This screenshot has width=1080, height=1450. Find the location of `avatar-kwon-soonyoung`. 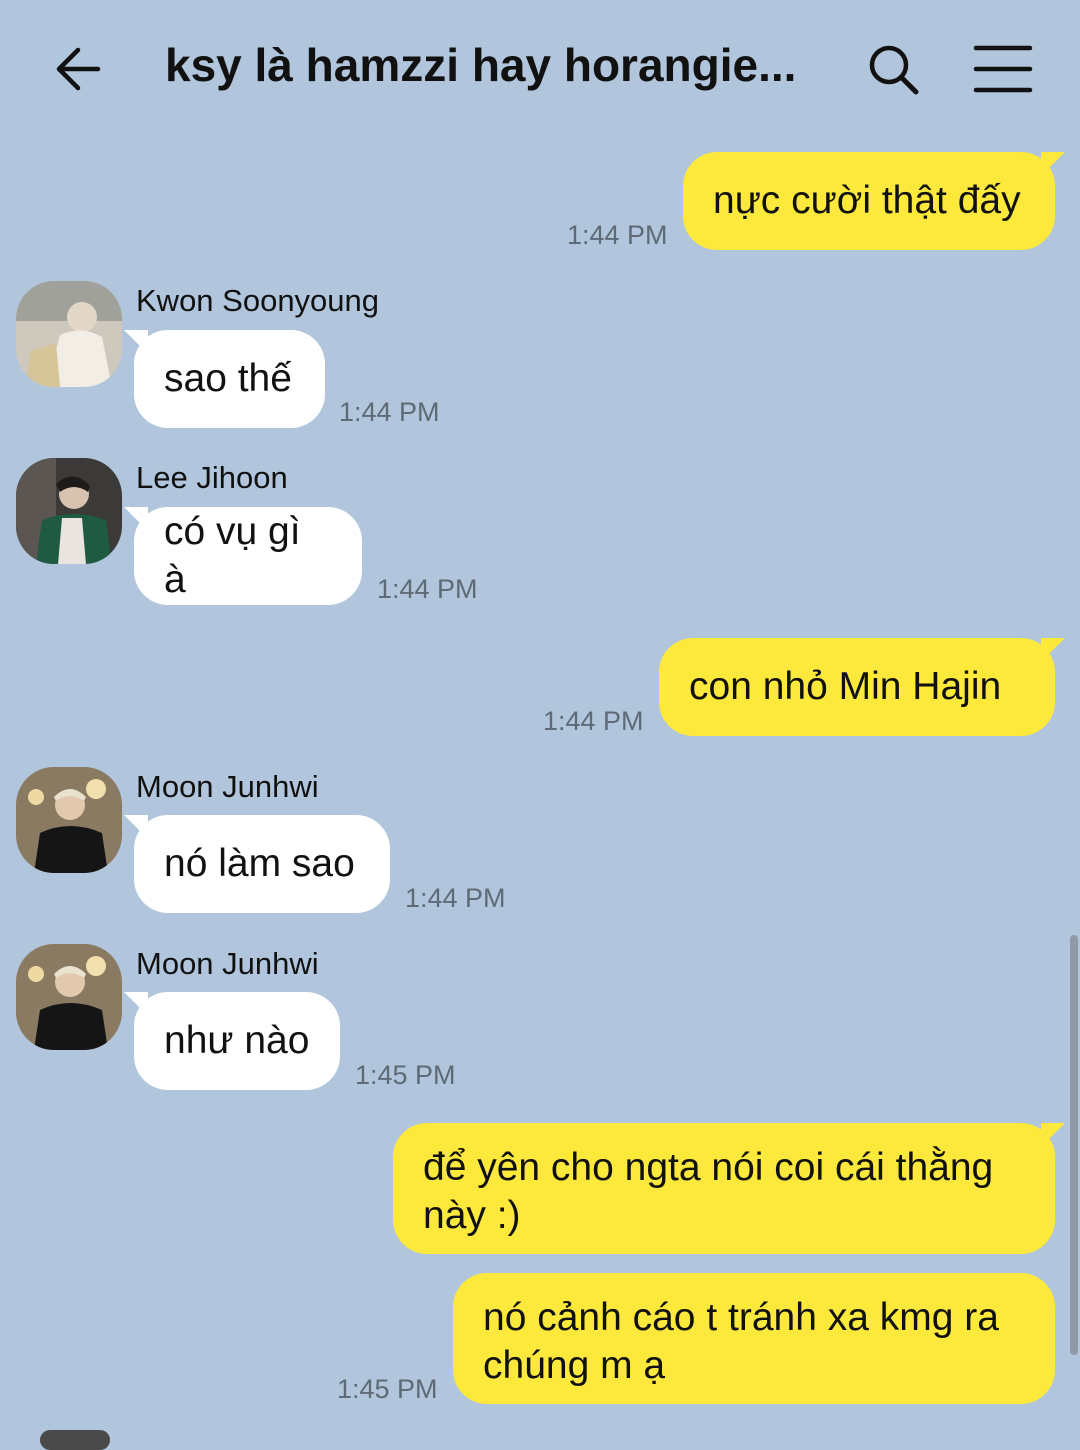

avatar-kwon-soonyoung is located at coordinates (69, 334).